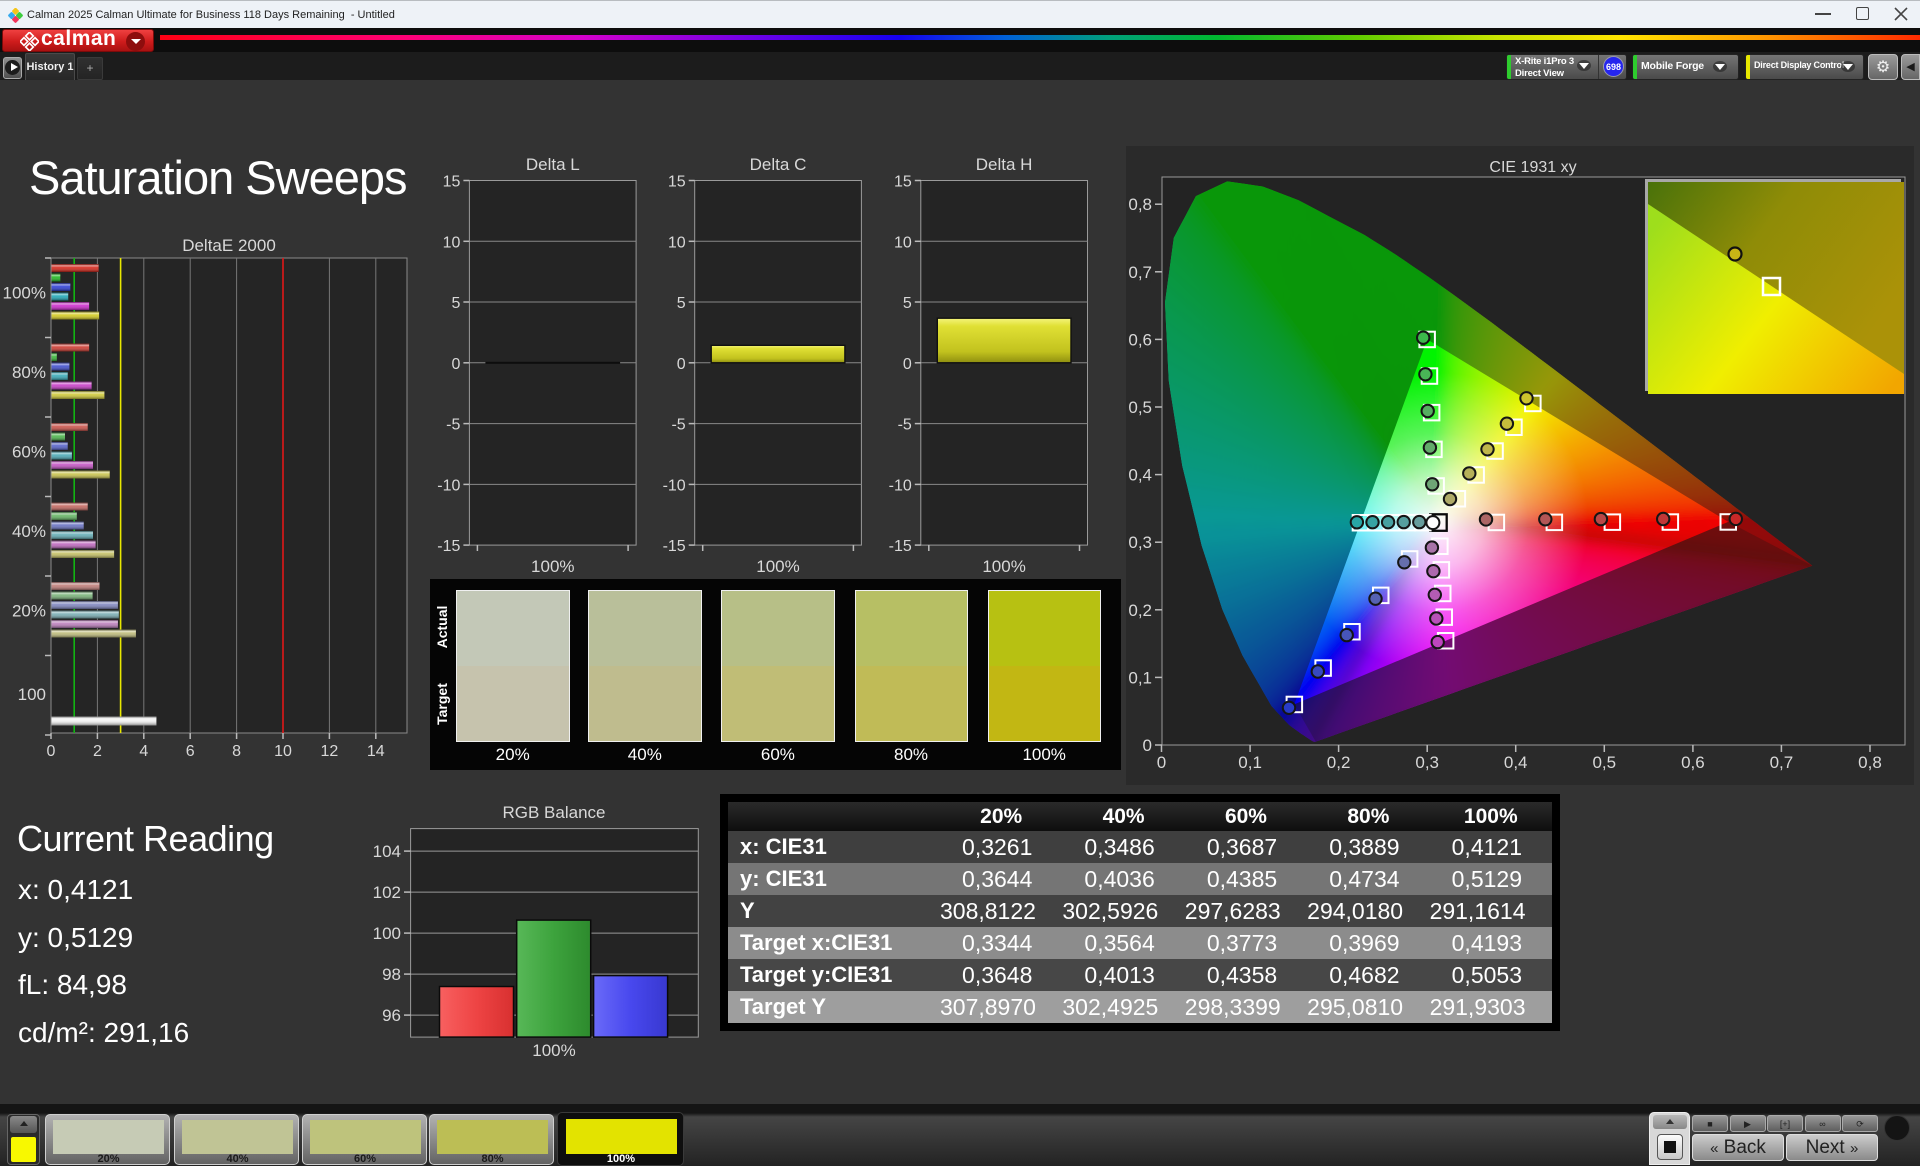  I want to click on svg-text: 6, so click(190, 751).